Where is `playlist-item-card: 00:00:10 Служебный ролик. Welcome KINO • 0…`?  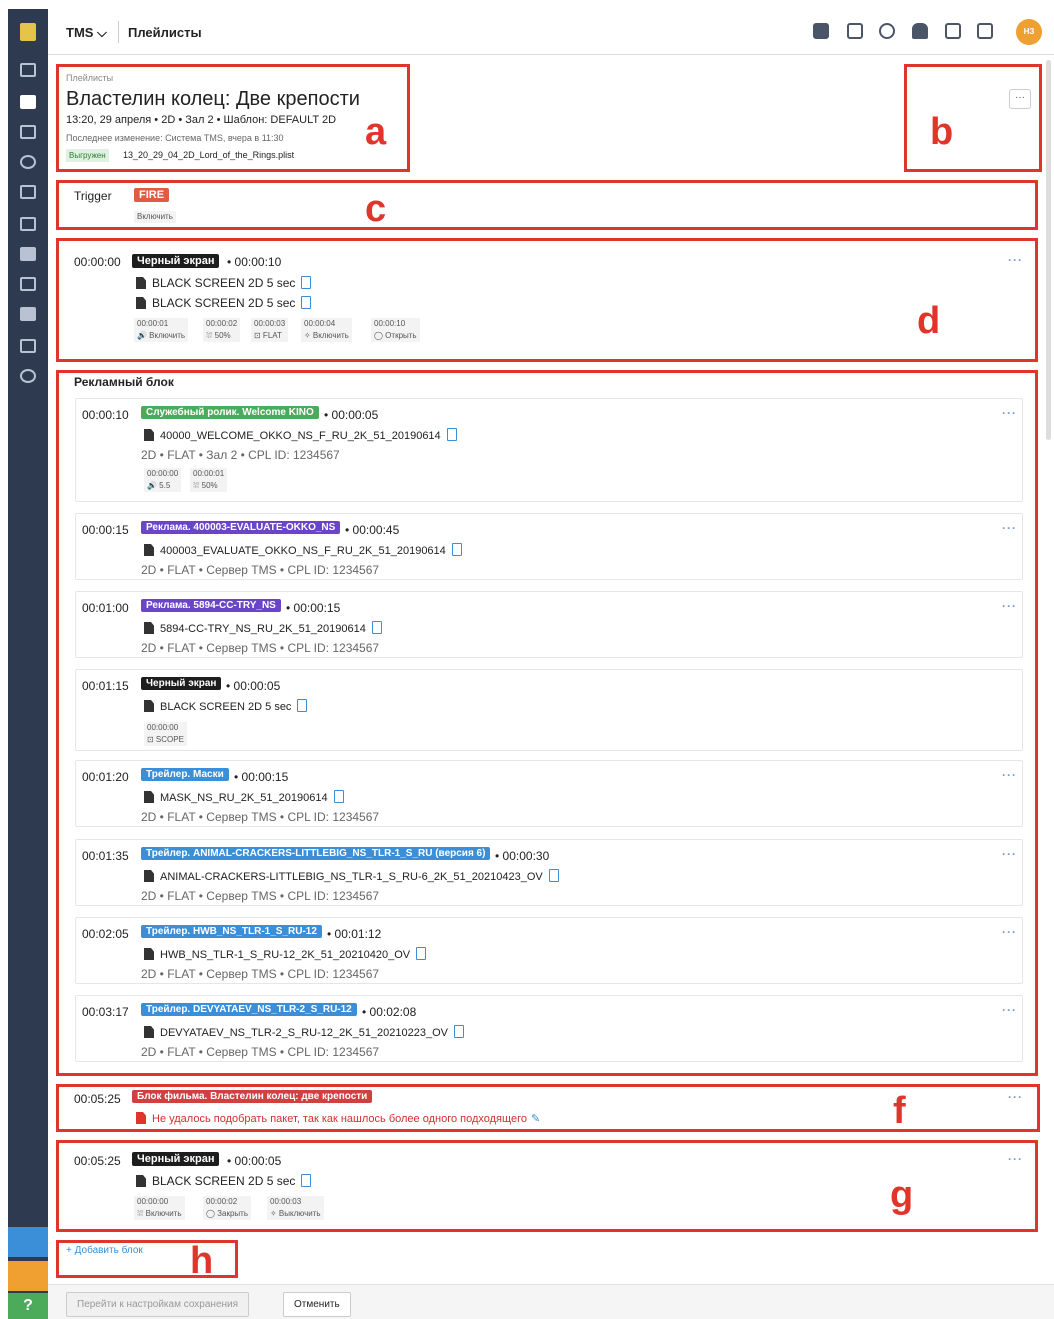 playlist-item-card: 00:00:10 Служебный ролик. Welcome KINO • 0… is located at coordinates (549, 450).